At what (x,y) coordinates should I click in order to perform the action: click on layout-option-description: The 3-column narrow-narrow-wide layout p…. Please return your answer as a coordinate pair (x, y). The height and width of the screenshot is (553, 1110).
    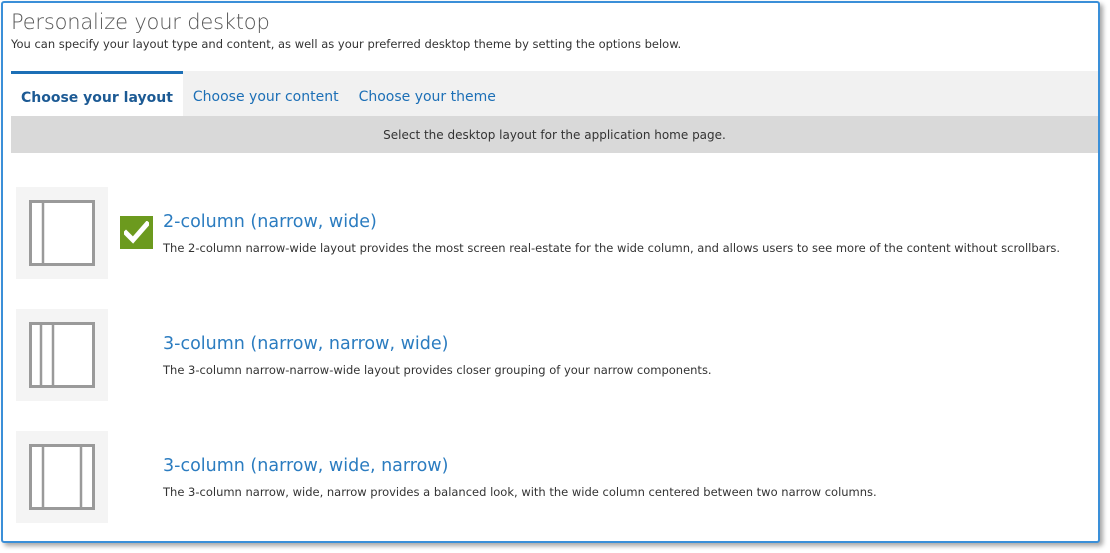
    Looking at the image, I should click on (437, 370).